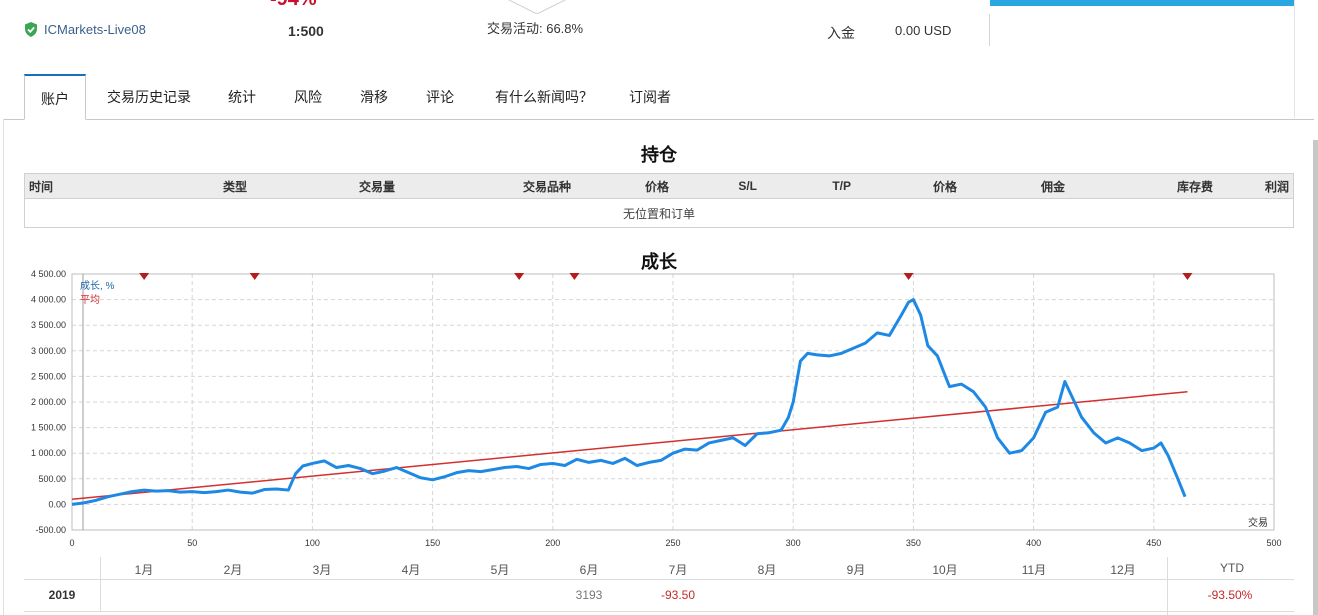  Describe the element at coordinates (672, 543) in the screenshot. I see `x-tick-label: 250` at that location.